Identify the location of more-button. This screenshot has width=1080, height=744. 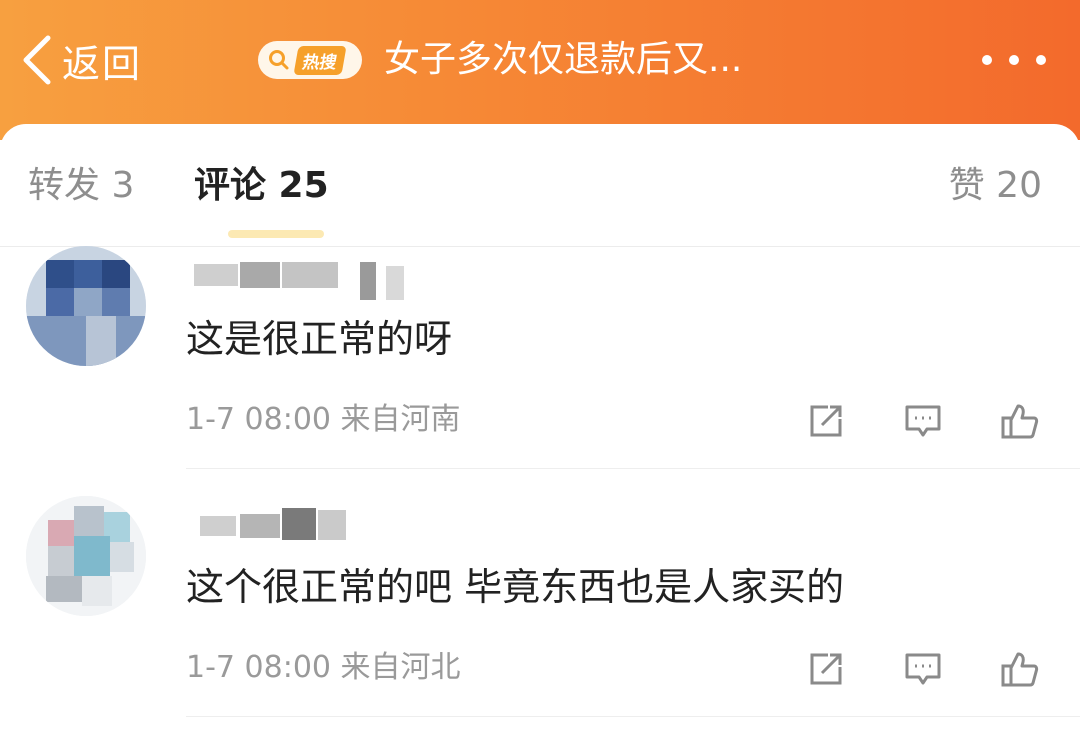
(1014, 60).